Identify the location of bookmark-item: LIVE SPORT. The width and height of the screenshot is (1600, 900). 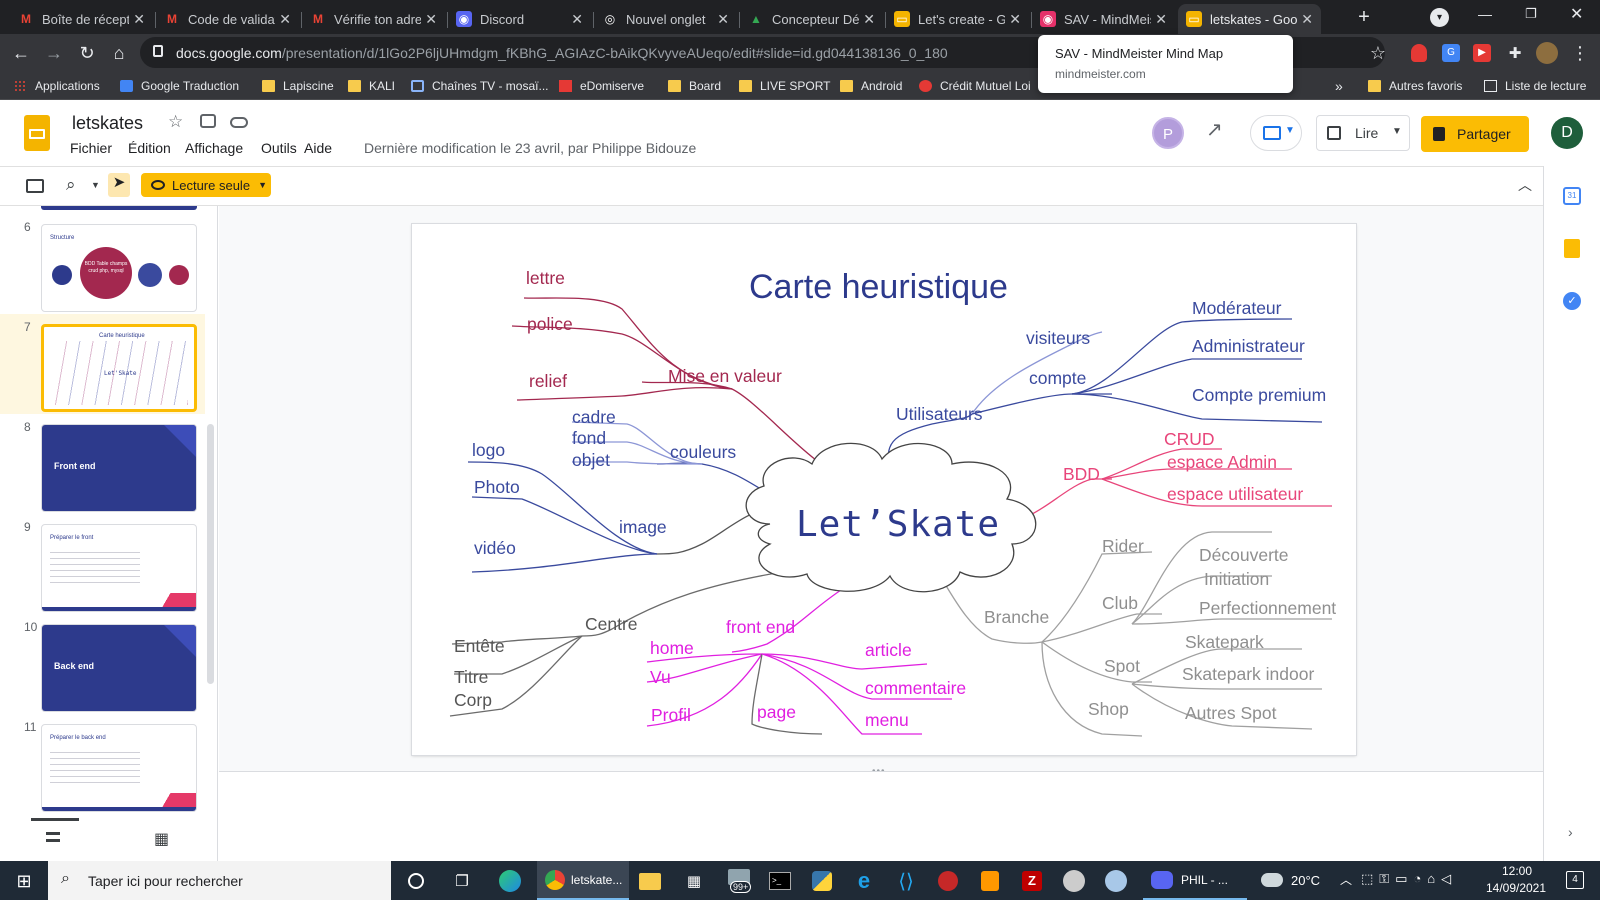
(784, 86).